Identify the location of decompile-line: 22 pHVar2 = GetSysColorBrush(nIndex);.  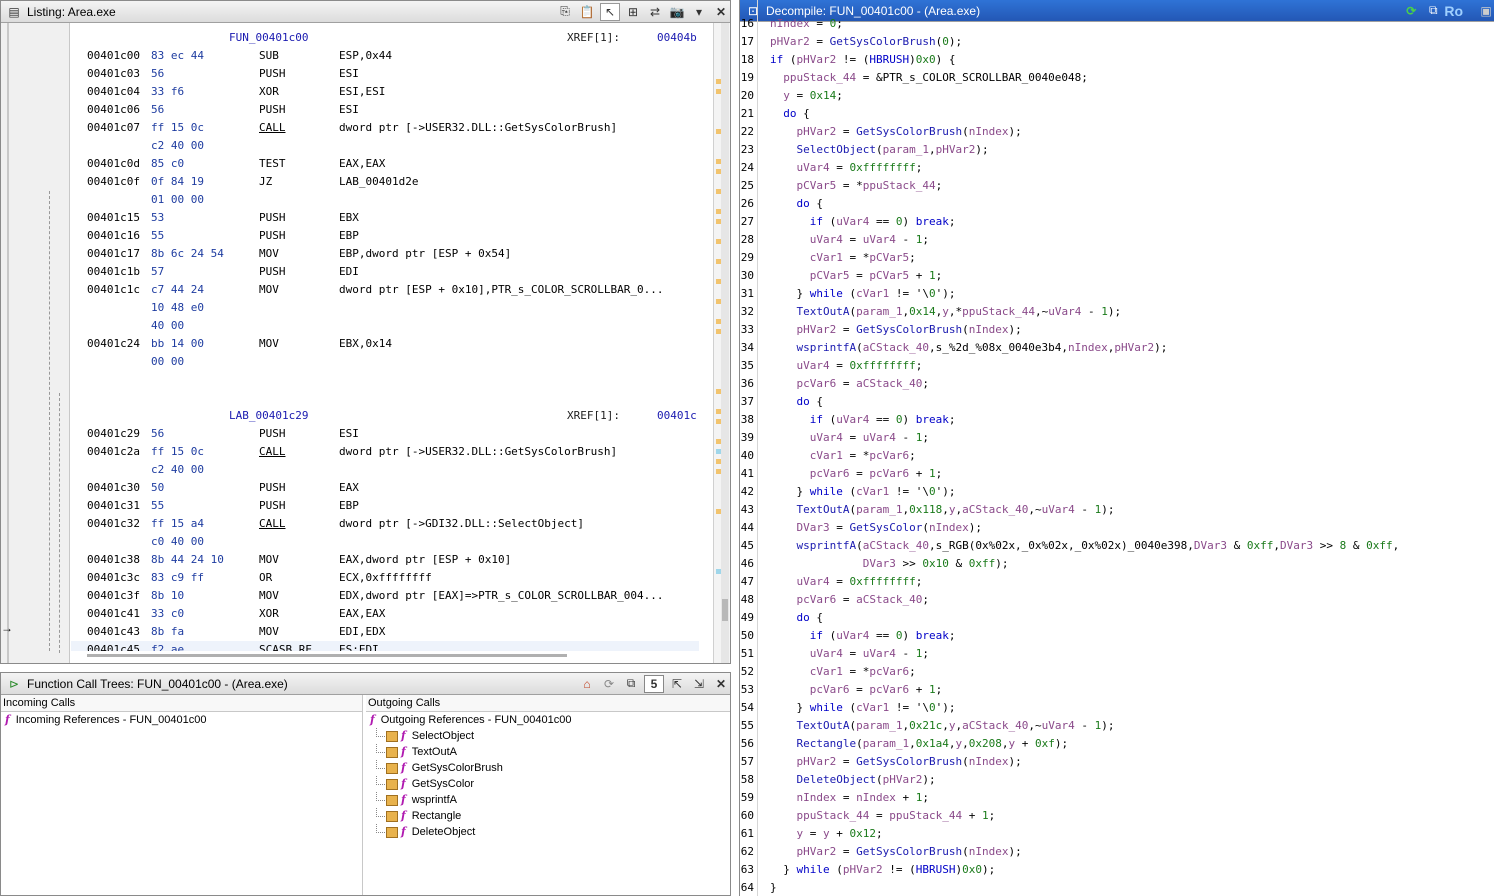
(1115, 132).